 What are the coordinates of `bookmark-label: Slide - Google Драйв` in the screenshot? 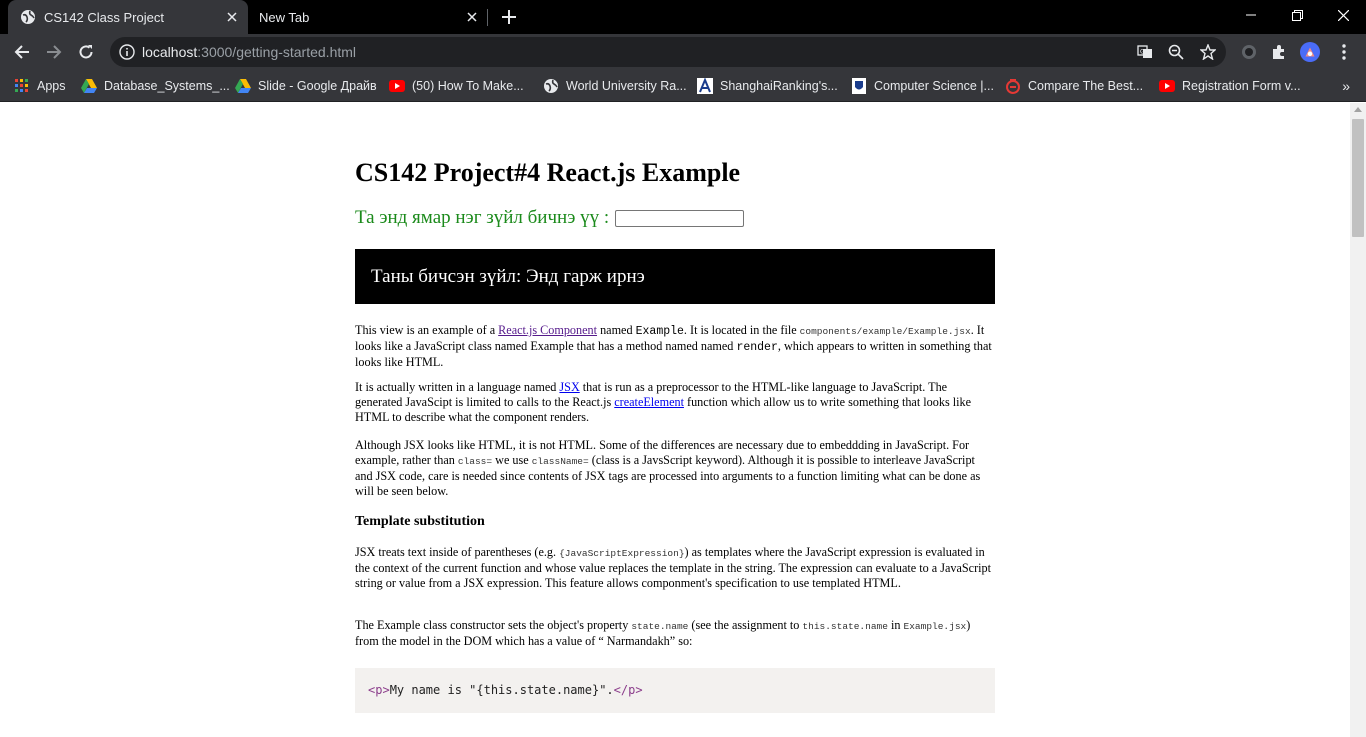 It's located at (317, 86).